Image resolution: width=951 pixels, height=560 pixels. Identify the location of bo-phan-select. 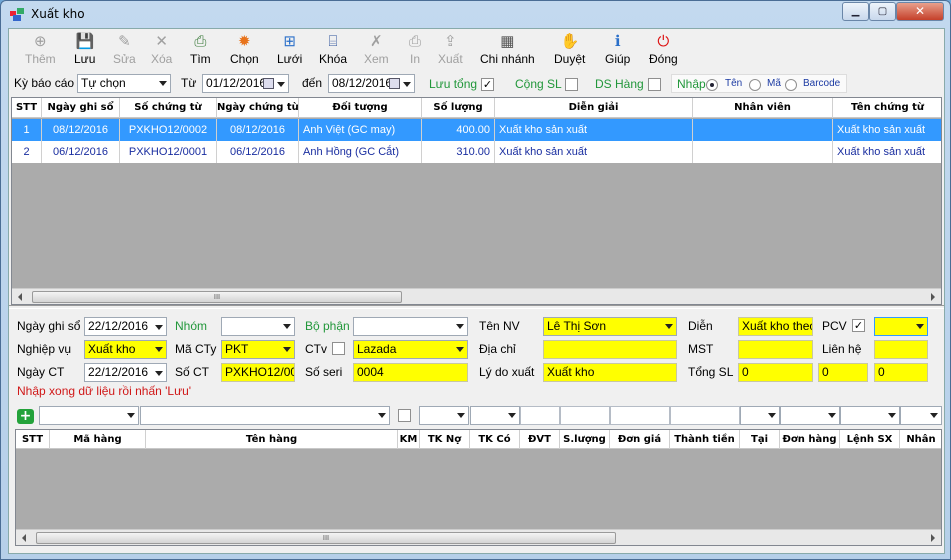
(410, 326).